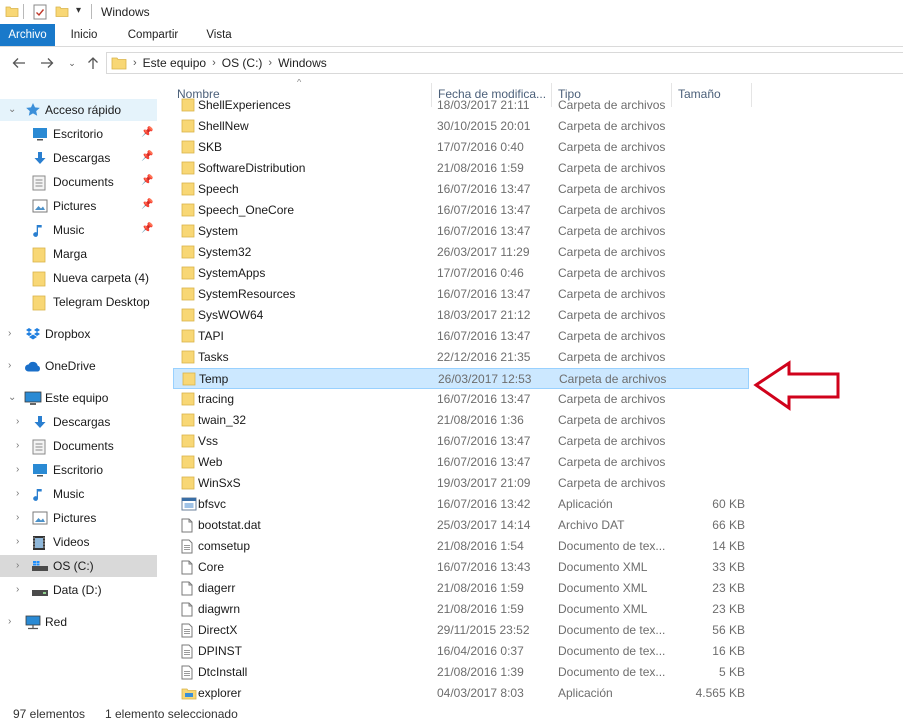 This screenshot has height=722, width=903. I want to click on sidebar-item-data-d: › Data (D:), so click(78, 590).